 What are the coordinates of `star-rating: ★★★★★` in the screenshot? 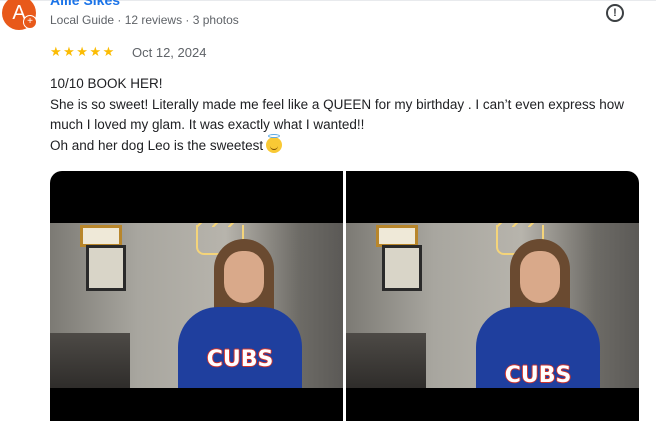 It's located at (83, 51).